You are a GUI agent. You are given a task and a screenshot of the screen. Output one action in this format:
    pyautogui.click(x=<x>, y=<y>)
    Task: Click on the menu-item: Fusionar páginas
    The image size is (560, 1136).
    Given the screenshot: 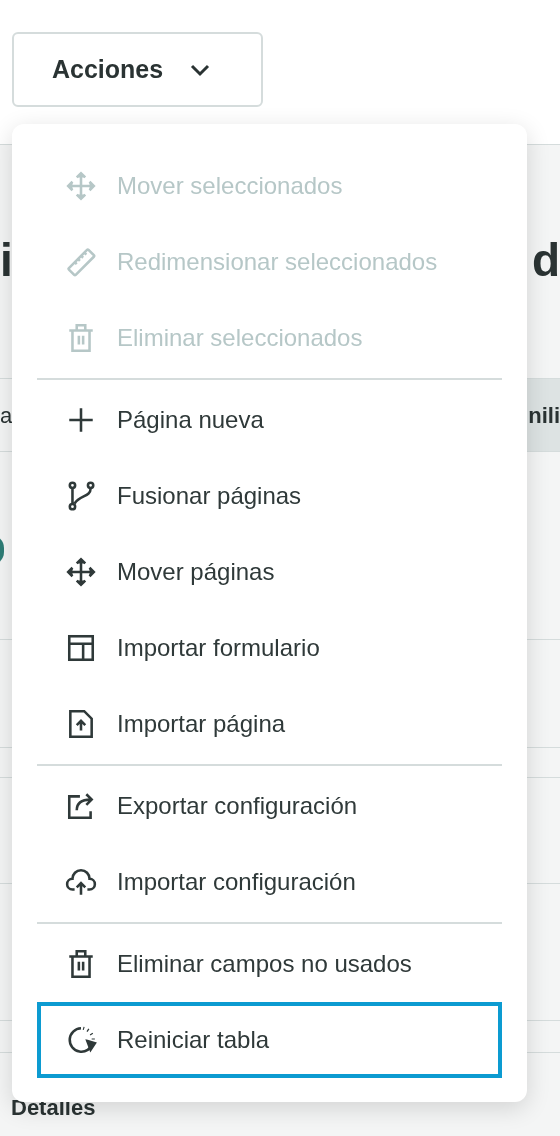 What is the action you would take?
    pyautogui.click(x=269, y=496)
    